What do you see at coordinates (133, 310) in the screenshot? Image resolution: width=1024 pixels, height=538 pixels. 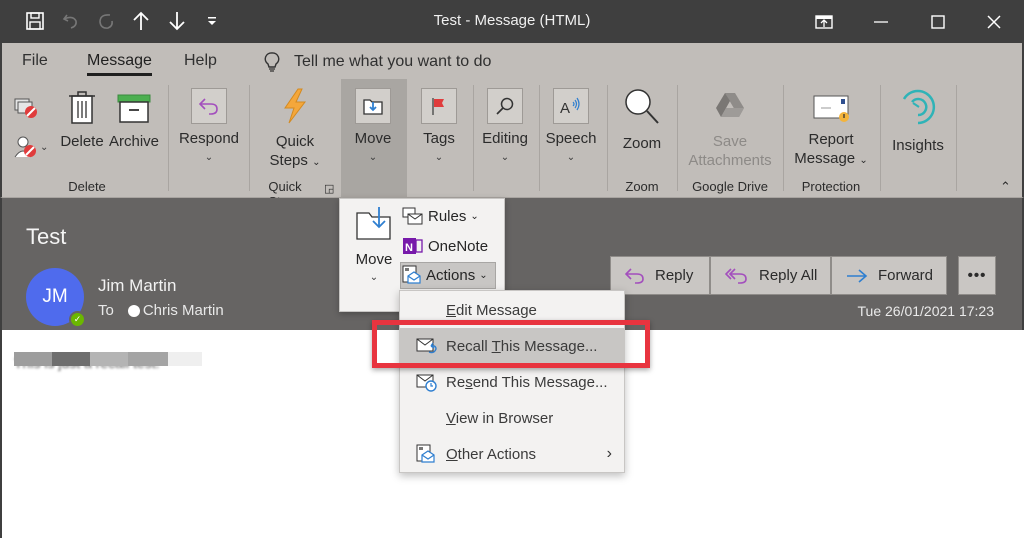 I see `presence-dot-icon` at bounding box center [133, 310].